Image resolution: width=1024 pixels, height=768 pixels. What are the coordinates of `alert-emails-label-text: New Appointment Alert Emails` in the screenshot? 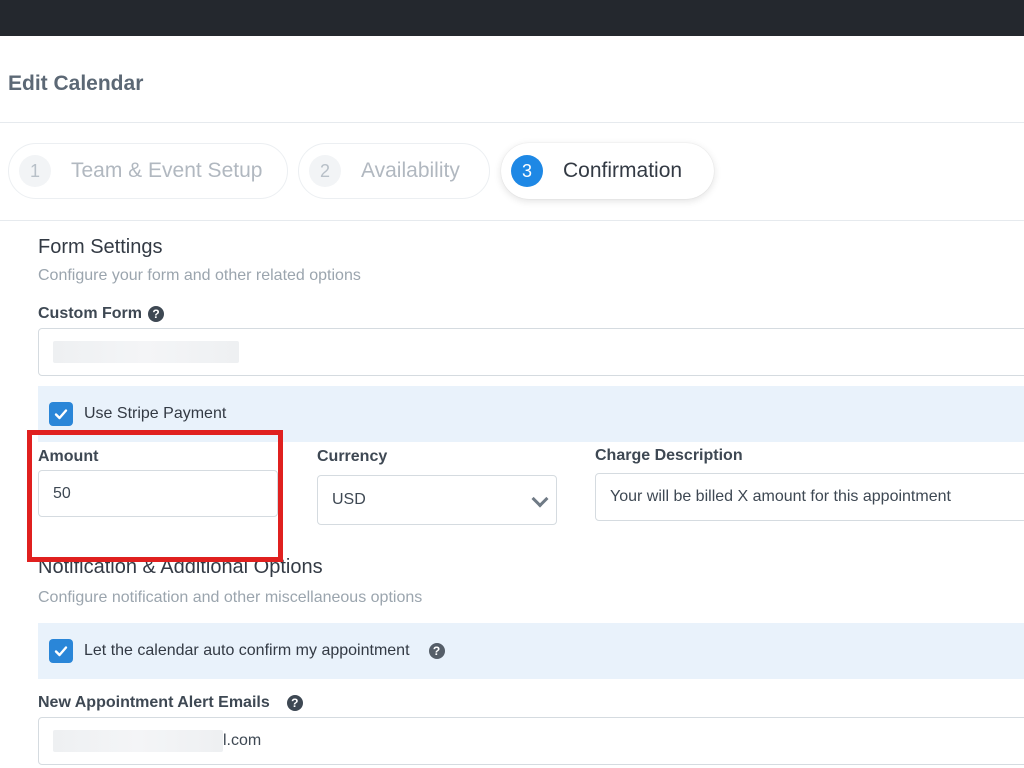 It's located at (154, 702).